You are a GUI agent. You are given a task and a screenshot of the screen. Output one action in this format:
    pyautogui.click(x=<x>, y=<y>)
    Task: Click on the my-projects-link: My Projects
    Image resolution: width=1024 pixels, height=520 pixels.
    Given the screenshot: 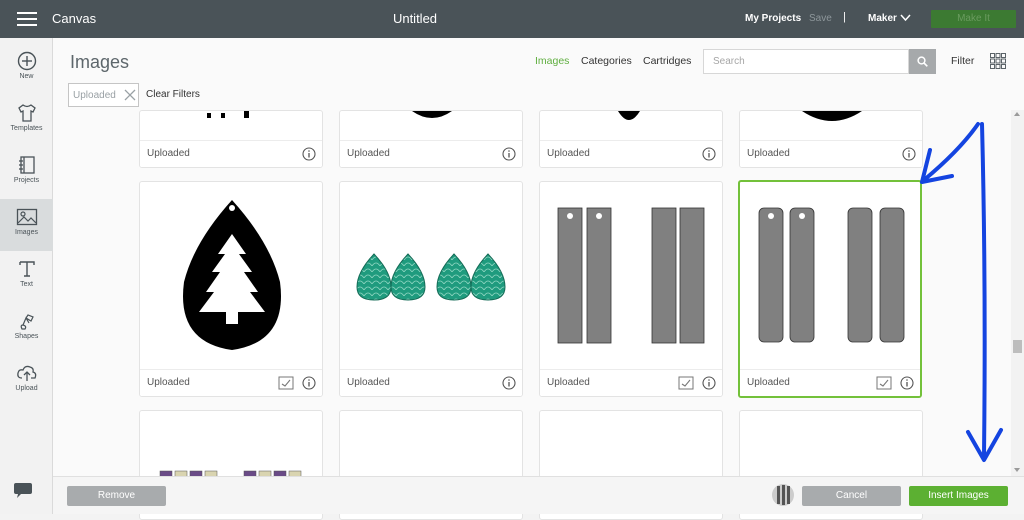 What is the action you would take?
    pyautogui.click(x=773, y=18)
    